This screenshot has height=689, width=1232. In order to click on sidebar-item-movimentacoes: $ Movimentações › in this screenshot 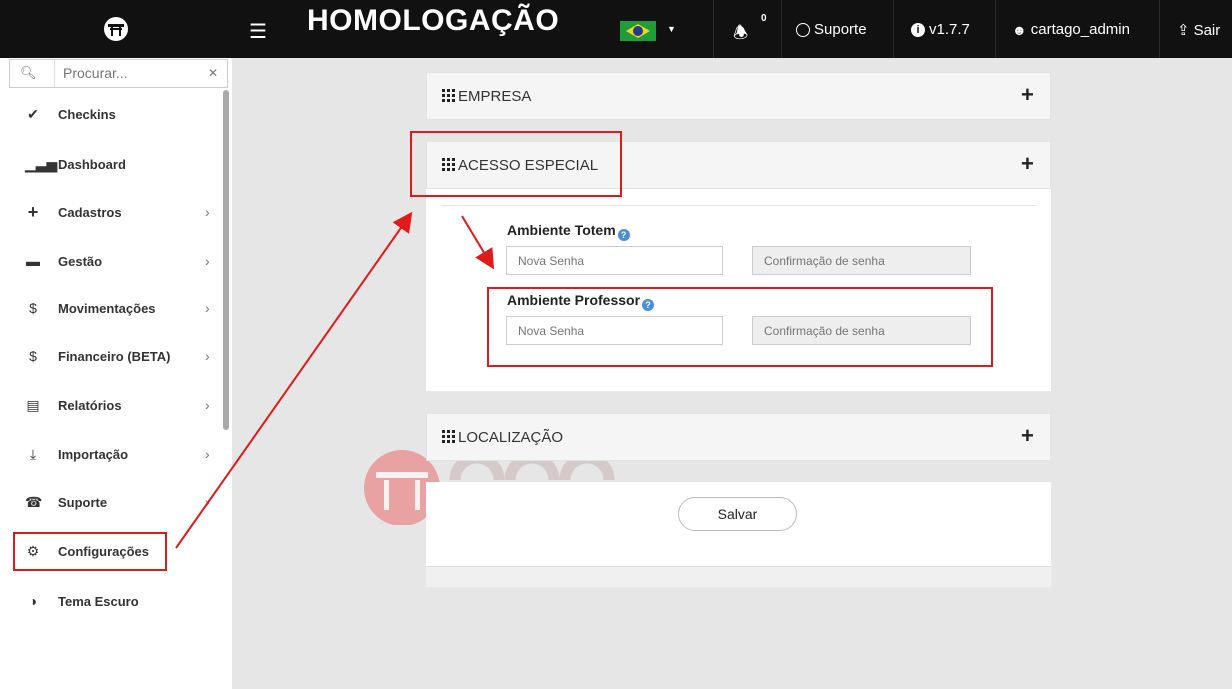, I will do `click(116, 308)`.